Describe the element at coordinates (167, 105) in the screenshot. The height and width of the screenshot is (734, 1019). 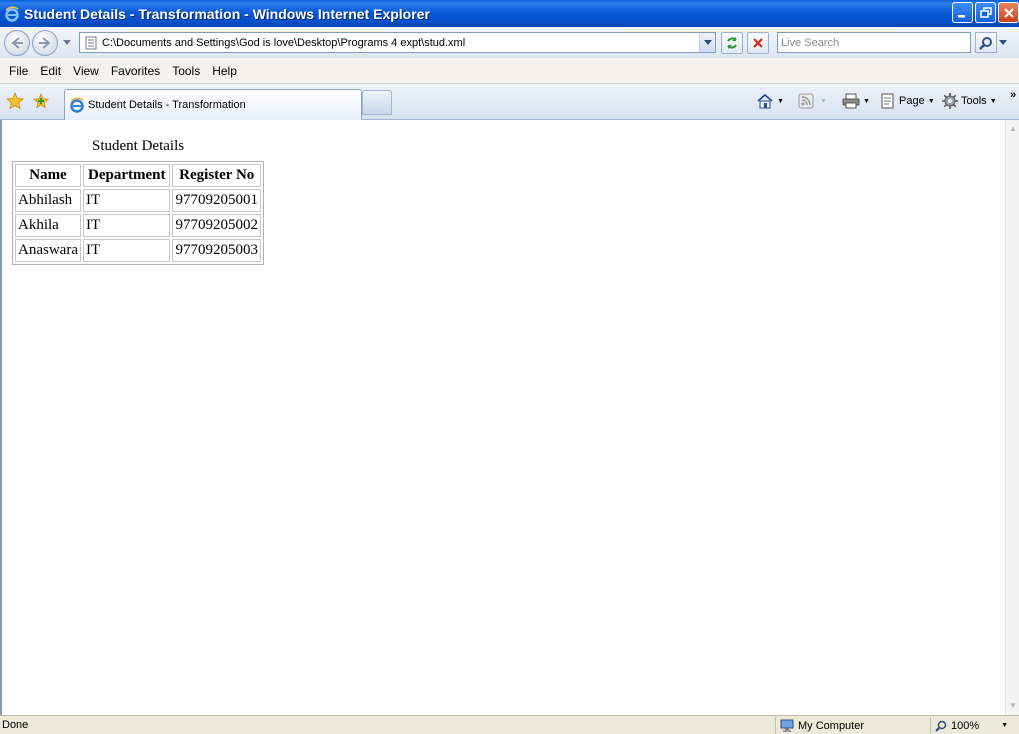
I see `tab-label: Student Details - Transformation` at that location.